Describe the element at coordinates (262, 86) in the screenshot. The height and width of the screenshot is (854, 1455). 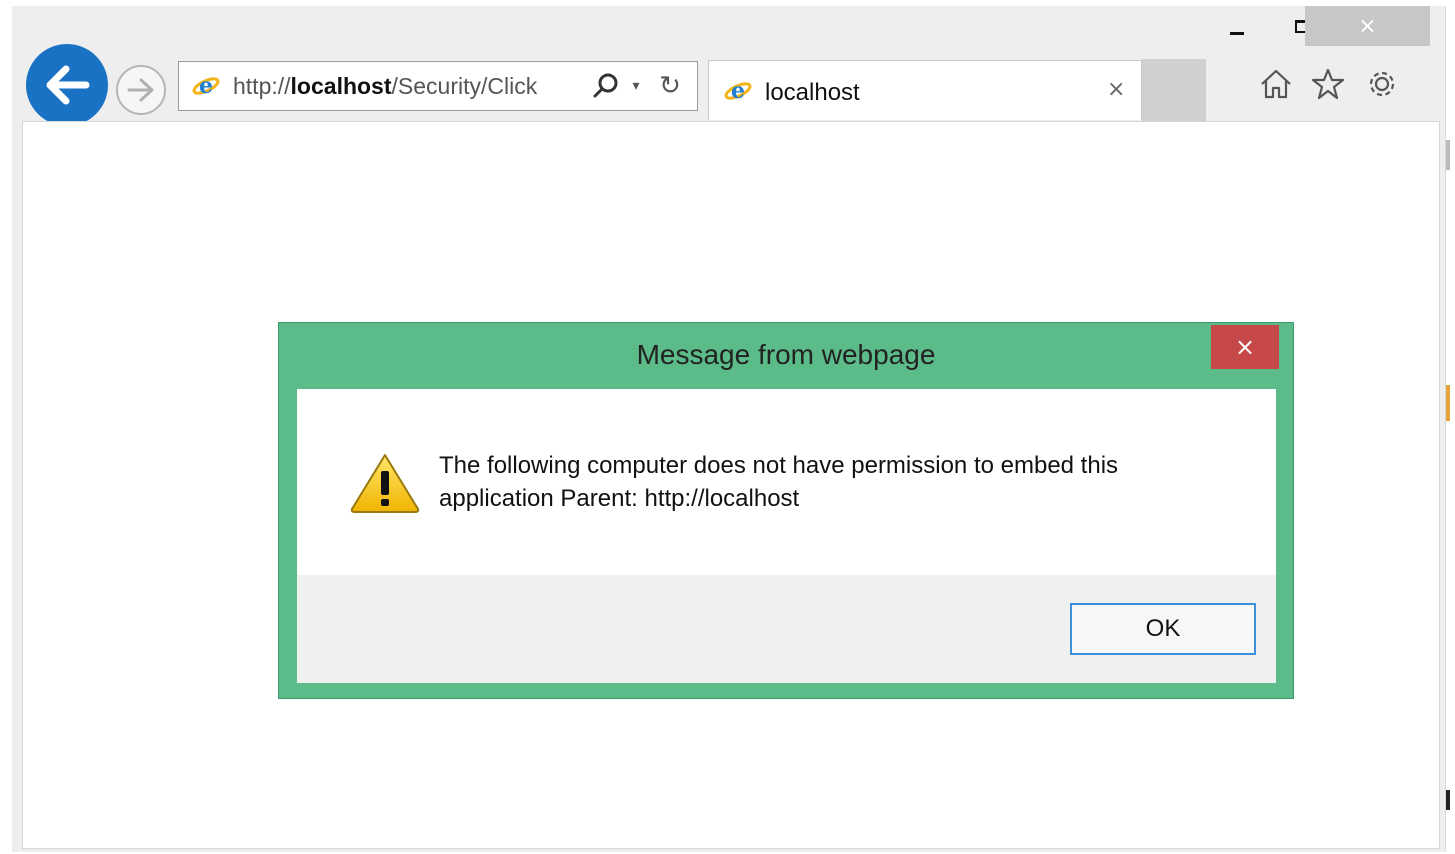
I see `url-prefix: http://` at that location.